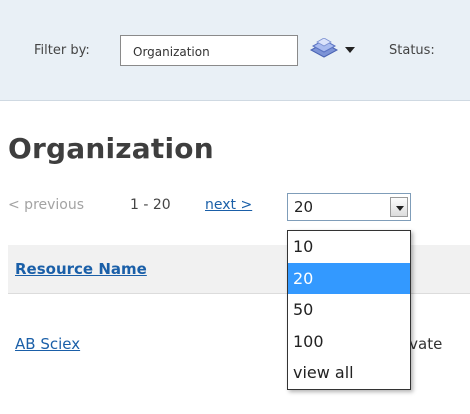  What do you see at coordinates (350, 50) in the screenshot?
I see `chevron-down-icon` at bounding box center [350, 50].